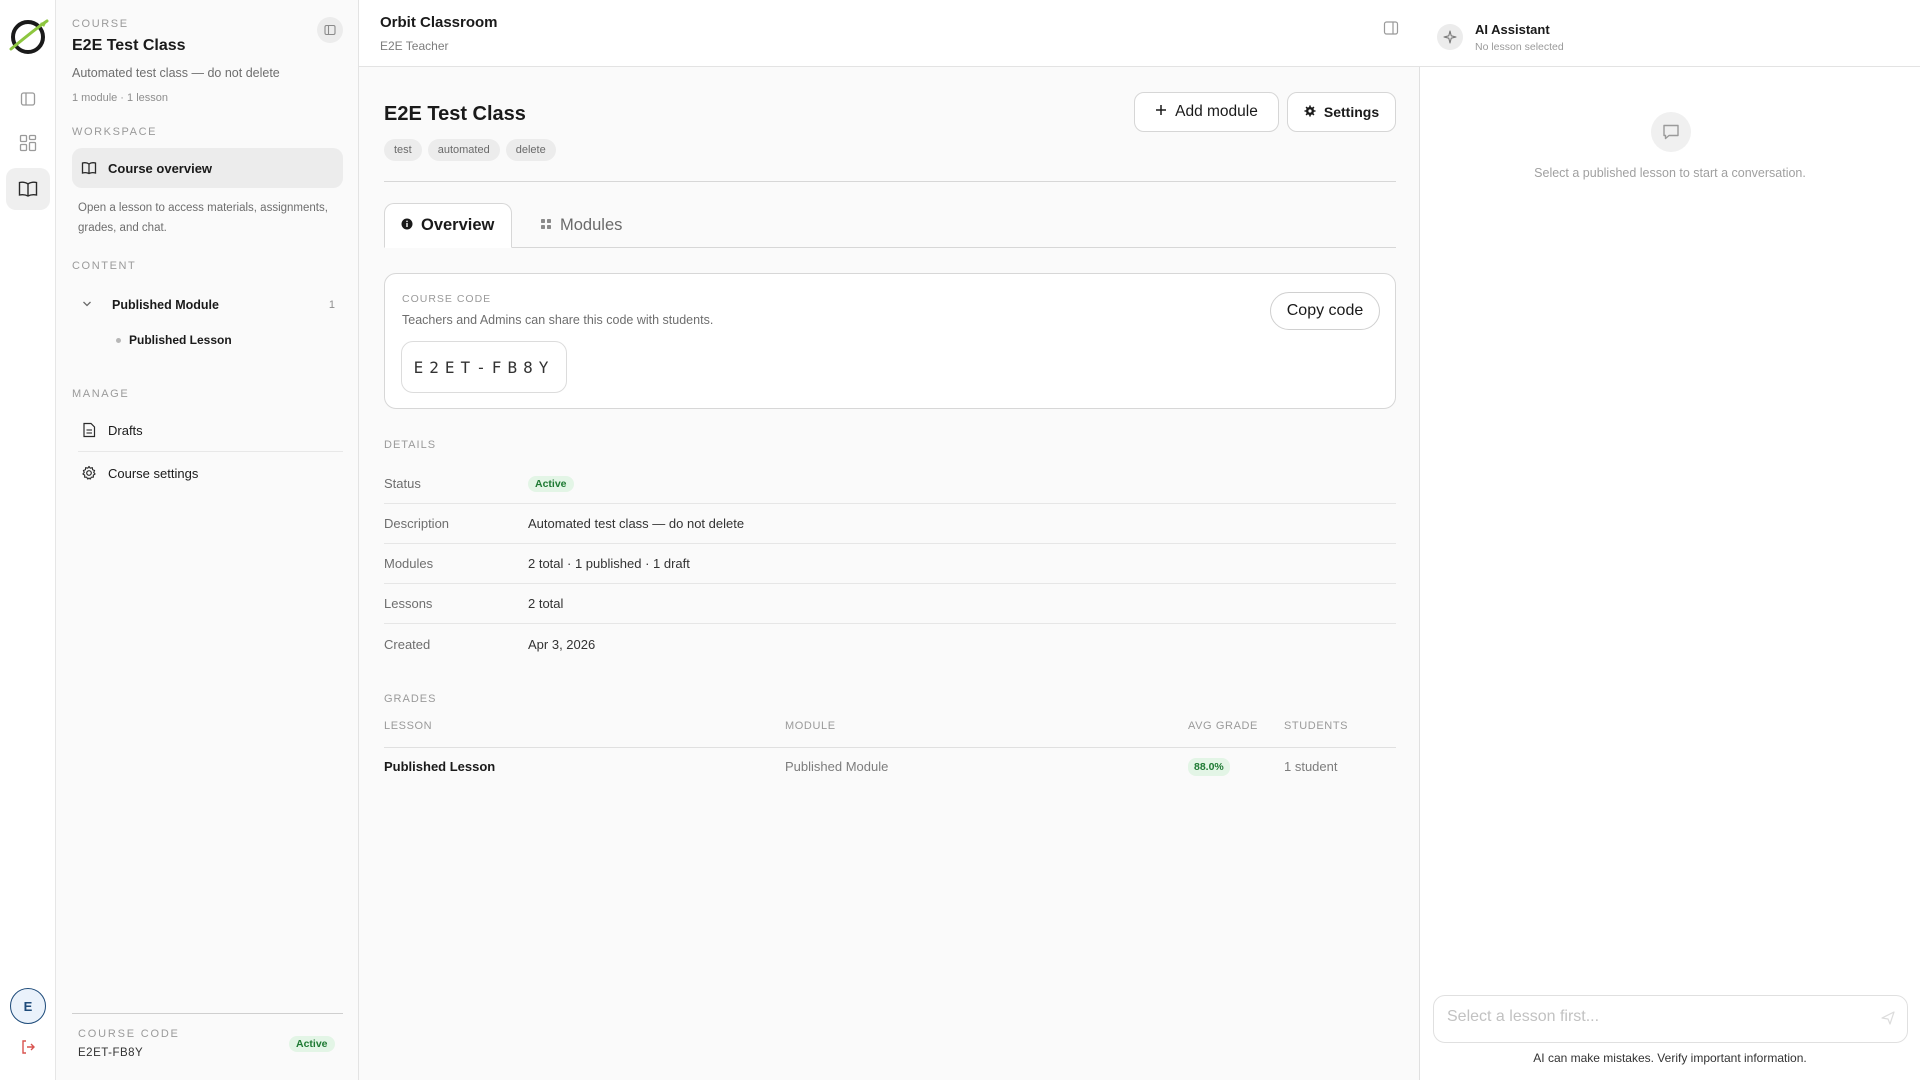 The width and height of the screenshot is (1920, 1080). I want to click on tab-label: Overview, so click(458, 225).